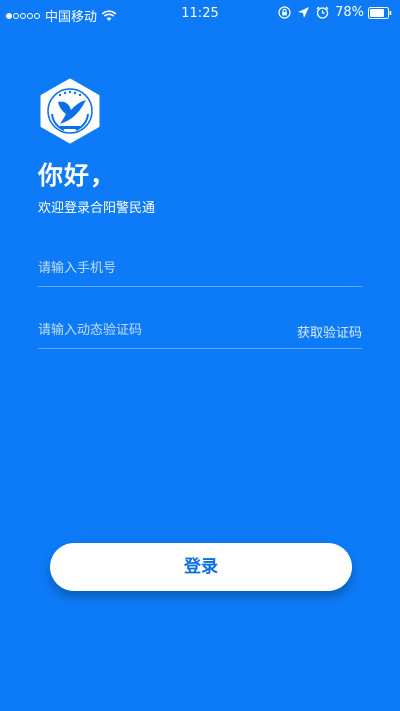 The image size is (400, 711). I want to click on login-button: 登录, so click(201, 567).